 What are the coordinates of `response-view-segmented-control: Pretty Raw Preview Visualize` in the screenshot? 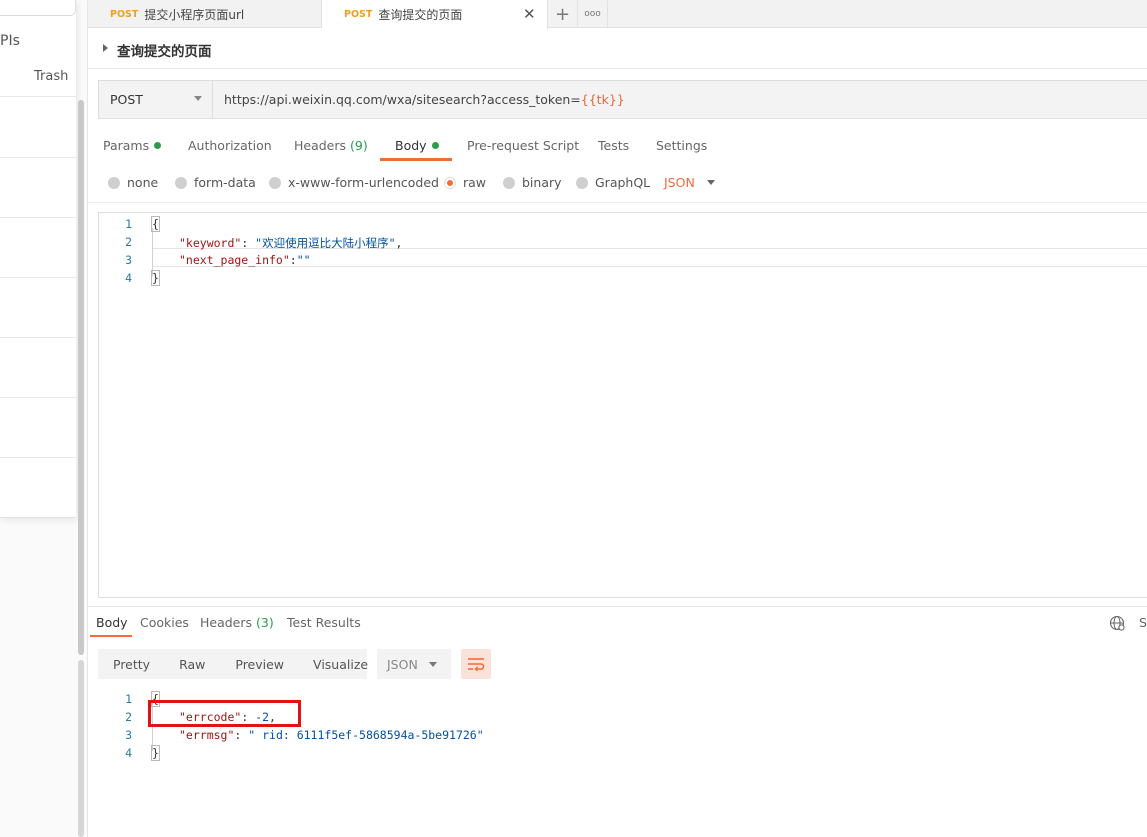 It's located at (233, 664).